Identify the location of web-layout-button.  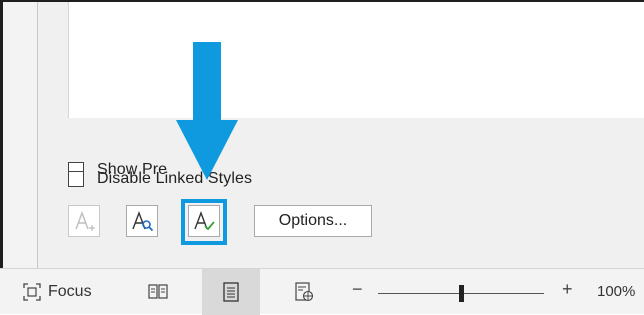
(304, 292).